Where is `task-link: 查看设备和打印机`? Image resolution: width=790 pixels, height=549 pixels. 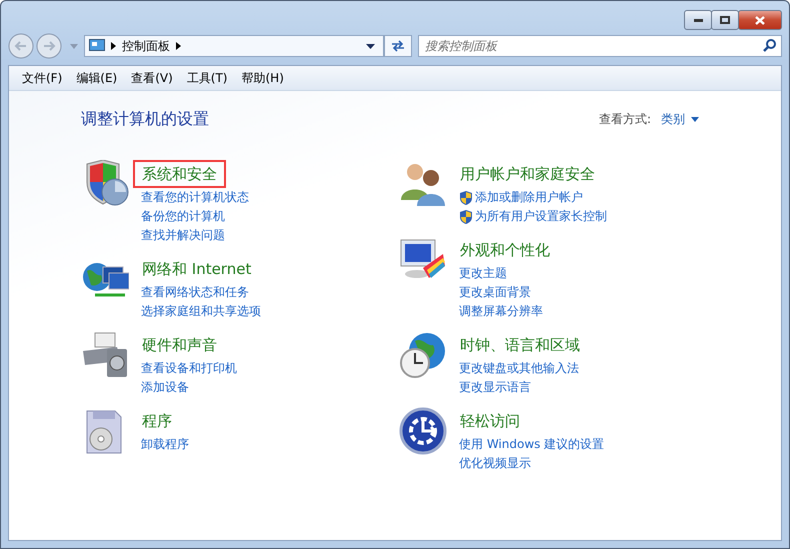 task-link: 查看设备和打印机 is located at coordinates (189, 368).